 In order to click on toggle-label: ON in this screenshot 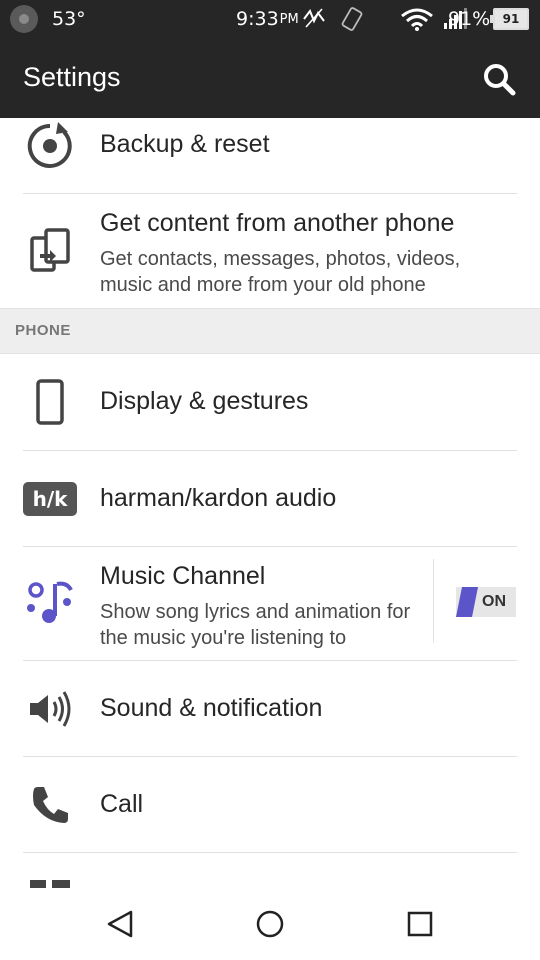, I will do `click(494, 601)`.